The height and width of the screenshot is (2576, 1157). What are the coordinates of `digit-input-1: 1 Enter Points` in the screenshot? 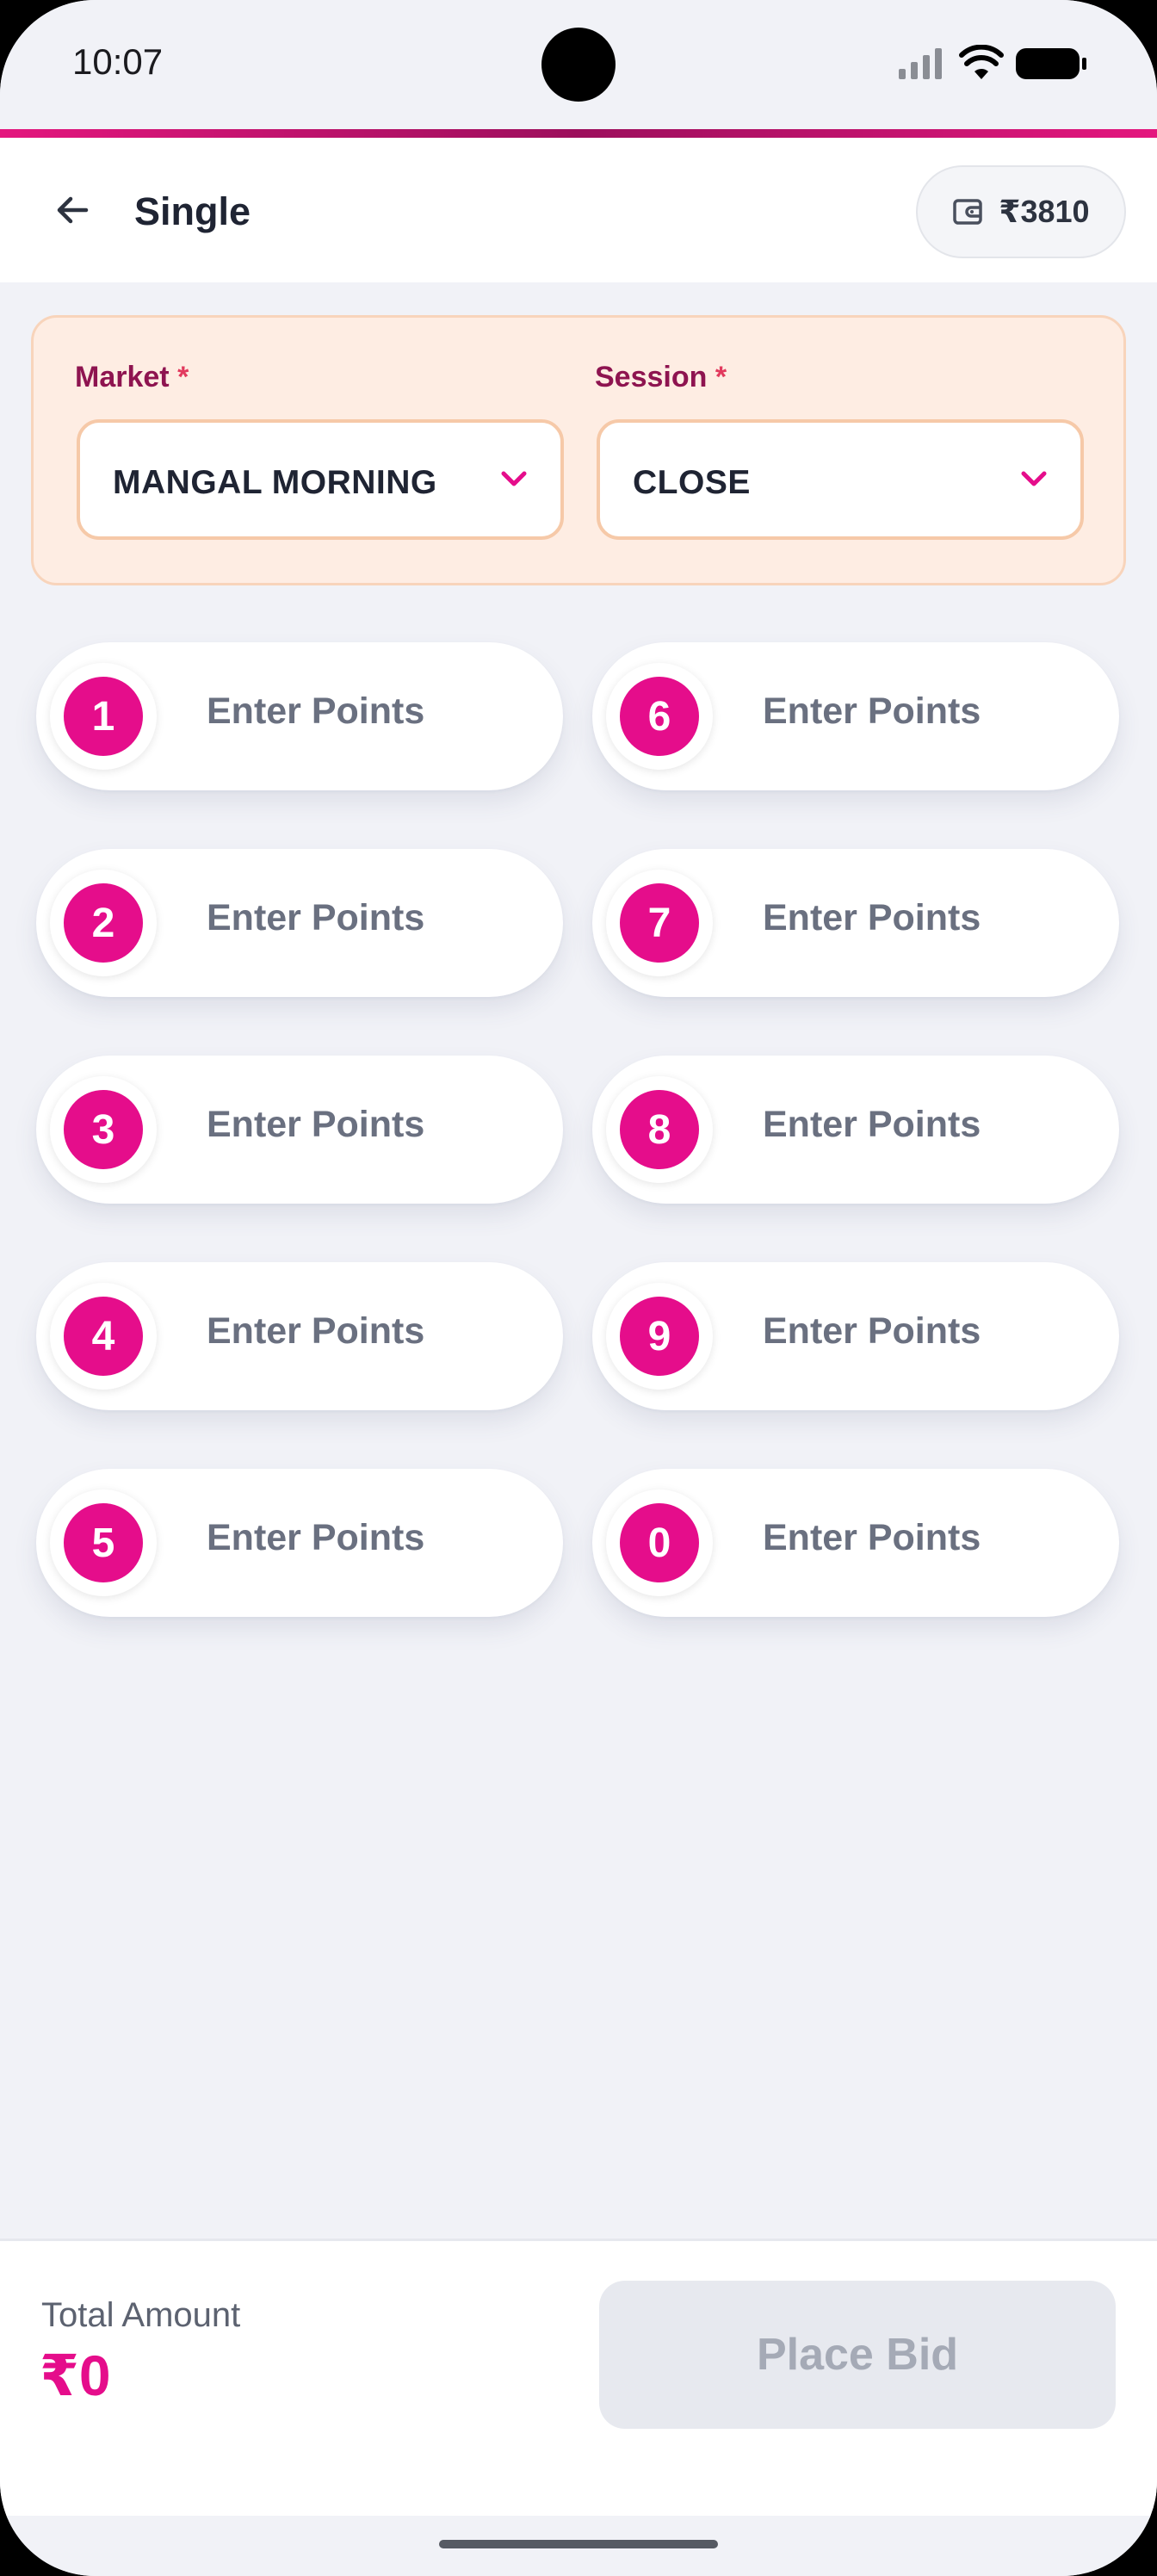 It's located at (300, 716).